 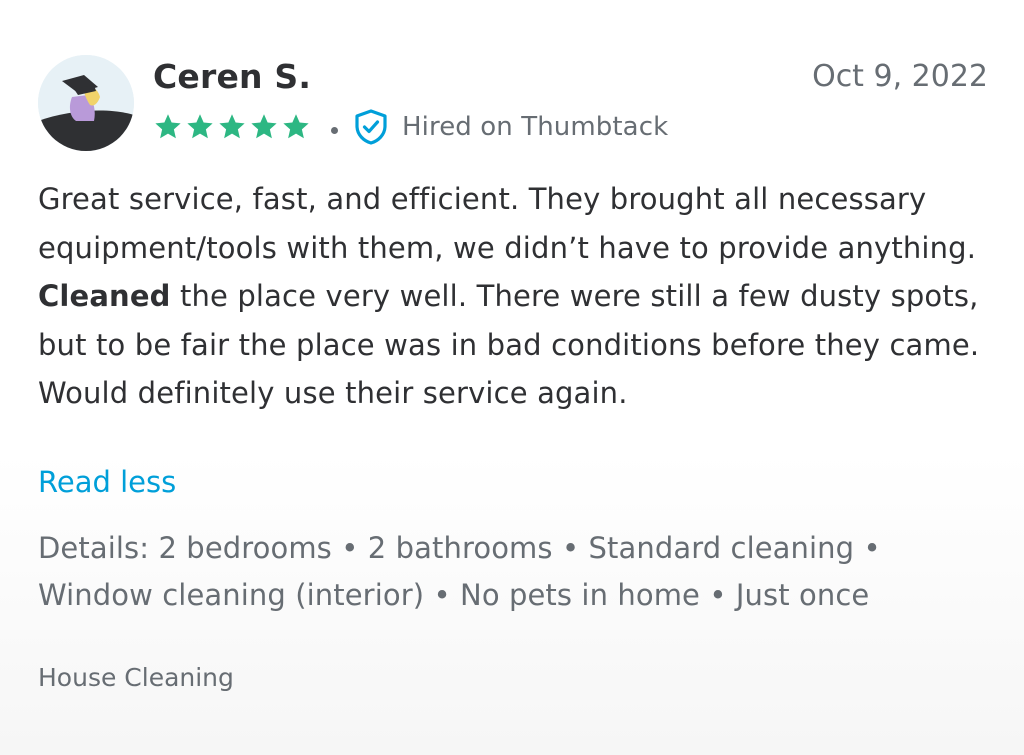 I want to click on star-rating, so click(x=232, y=127).